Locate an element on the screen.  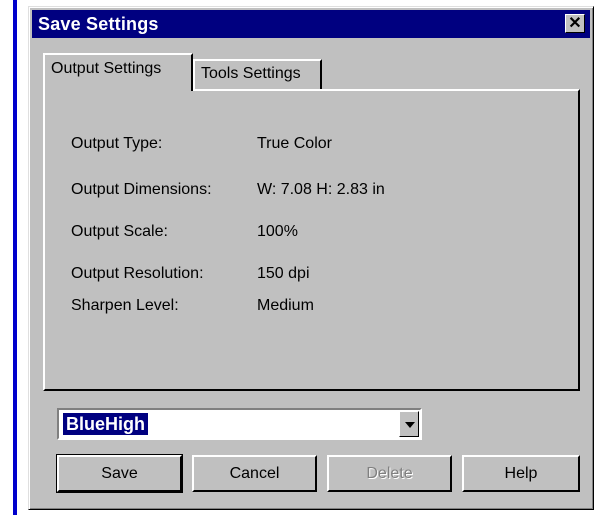
setting-value: Medium is located at coordinates (285, 305).